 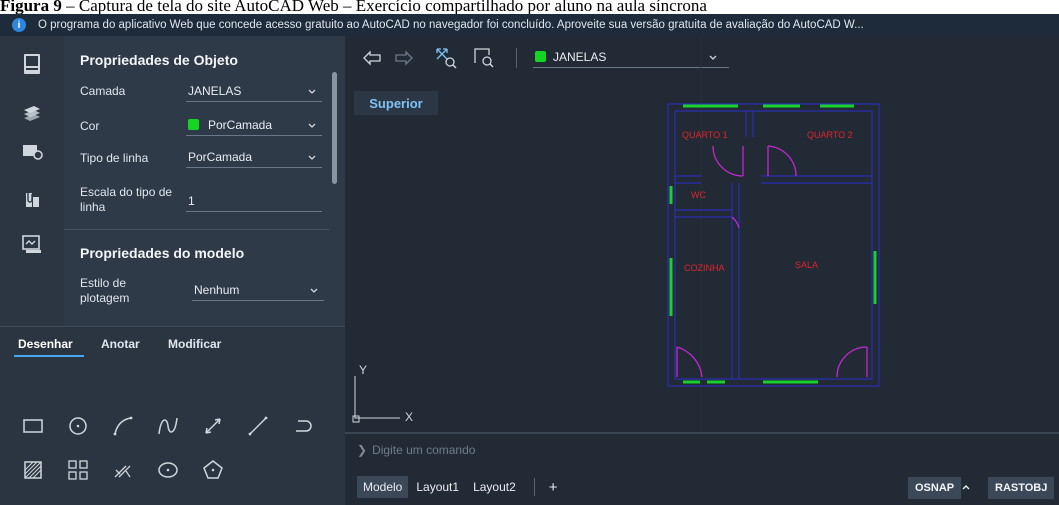 I want to click on layer-label: Camada, so click(x=103, y=91).